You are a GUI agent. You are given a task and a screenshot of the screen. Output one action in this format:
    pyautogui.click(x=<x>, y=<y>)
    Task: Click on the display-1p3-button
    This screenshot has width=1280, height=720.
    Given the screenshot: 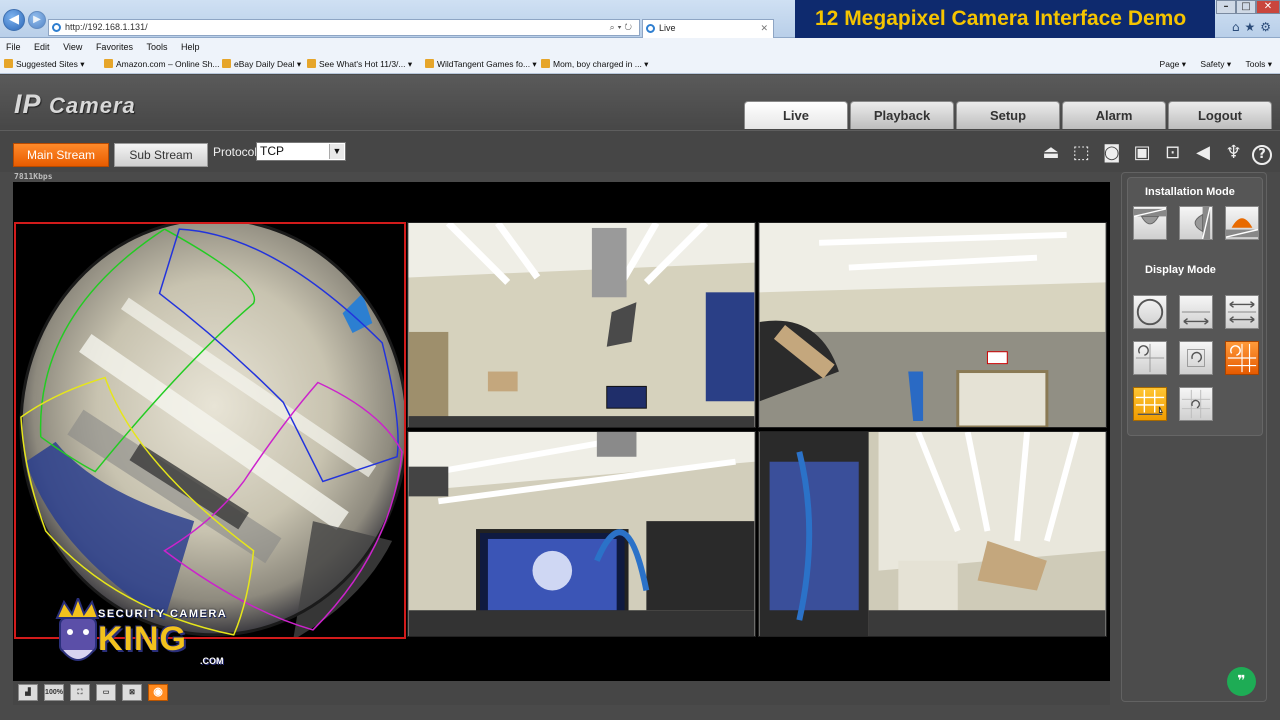 What is the action you would take?
    pyautogui.click(x=1150, y=358)
    